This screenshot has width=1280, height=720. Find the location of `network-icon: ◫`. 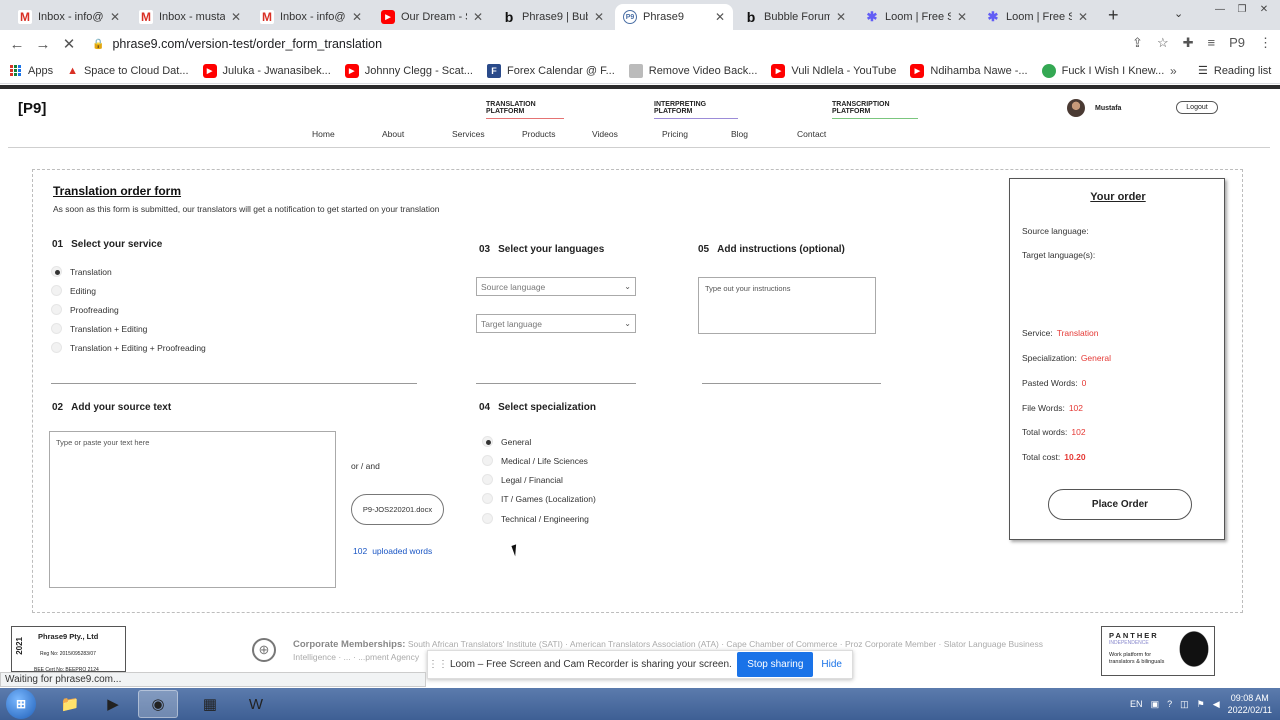

network-icon: ◫ is located at coordinates (1184, 704).